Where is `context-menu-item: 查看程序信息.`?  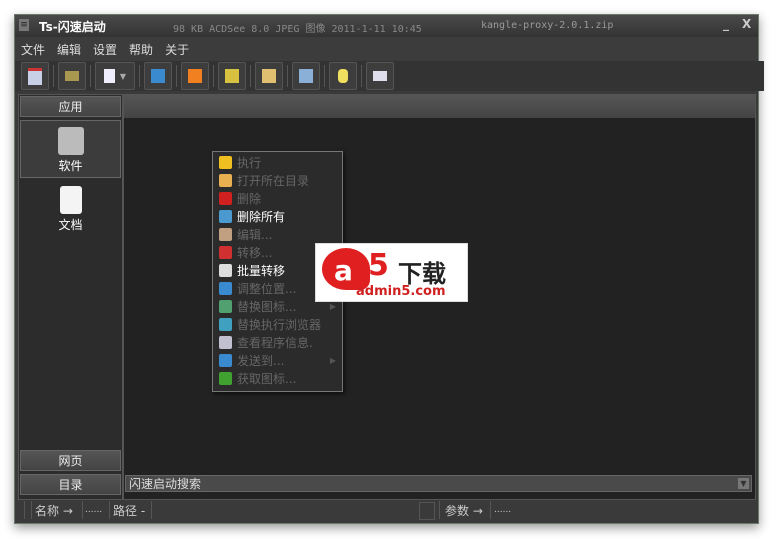
context-menu-item: 查看程序信息. is located at coordinates (277, 342).